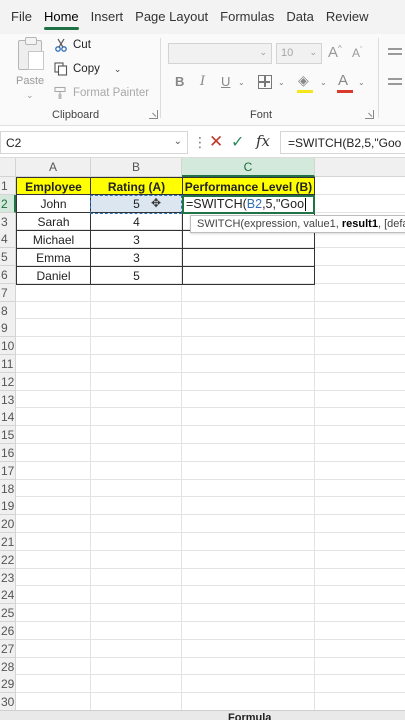 The height and width of the screenshot is (720, 405). Describe the element at coordinates (53, 204) in the screenshot. I see `cell-a2: John` at that location.